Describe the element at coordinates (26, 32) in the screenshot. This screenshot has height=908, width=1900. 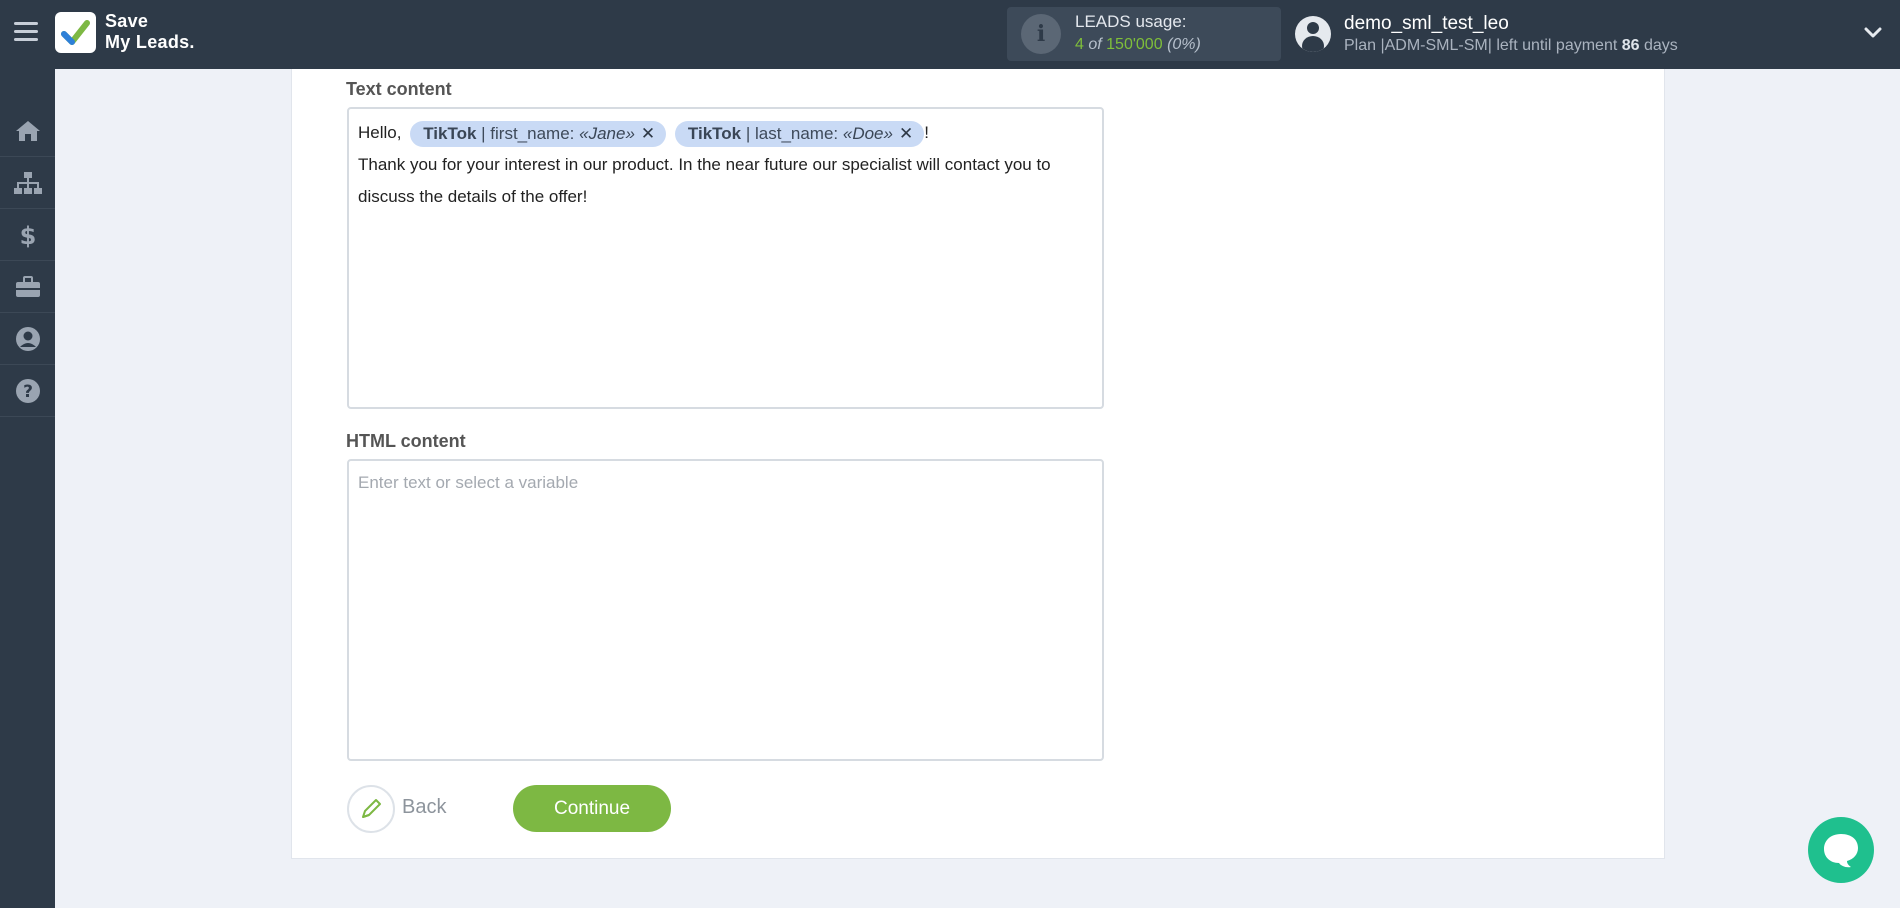
I see `menu-icon` at that location.